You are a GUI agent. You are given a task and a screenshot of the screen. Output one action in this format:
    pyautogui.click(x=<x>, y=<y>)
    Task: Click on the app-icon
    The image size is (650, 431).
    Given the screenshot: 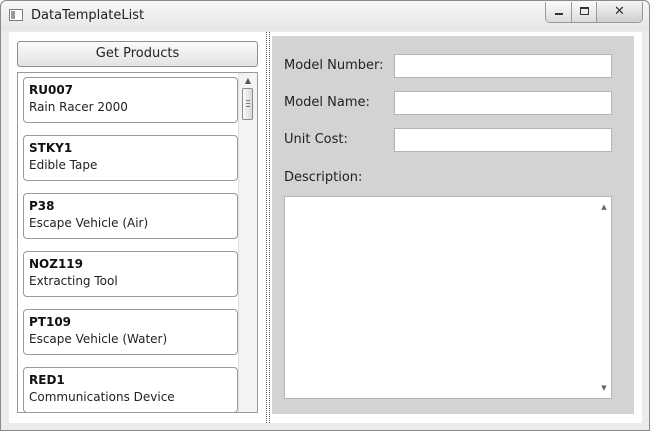 What is the action you would take?
    pyautogui.click(x=16, y=15)
    